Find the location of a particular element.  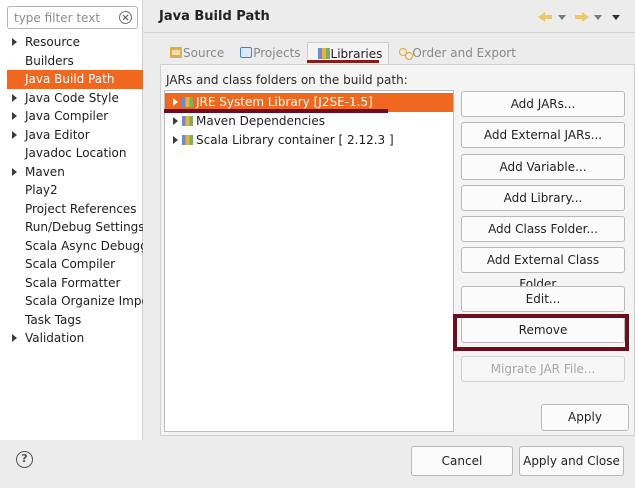

sidebar-item-java-compiler: Java Compiler is located at coordinates (71, 116).